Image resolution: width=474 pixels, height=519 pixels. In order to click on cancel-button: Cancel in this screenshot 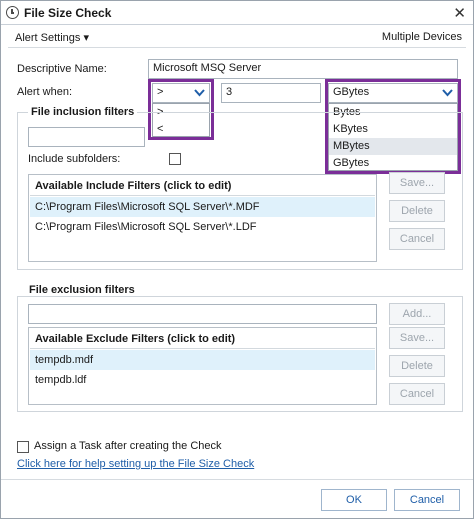, I will do `click(427, 500)`.